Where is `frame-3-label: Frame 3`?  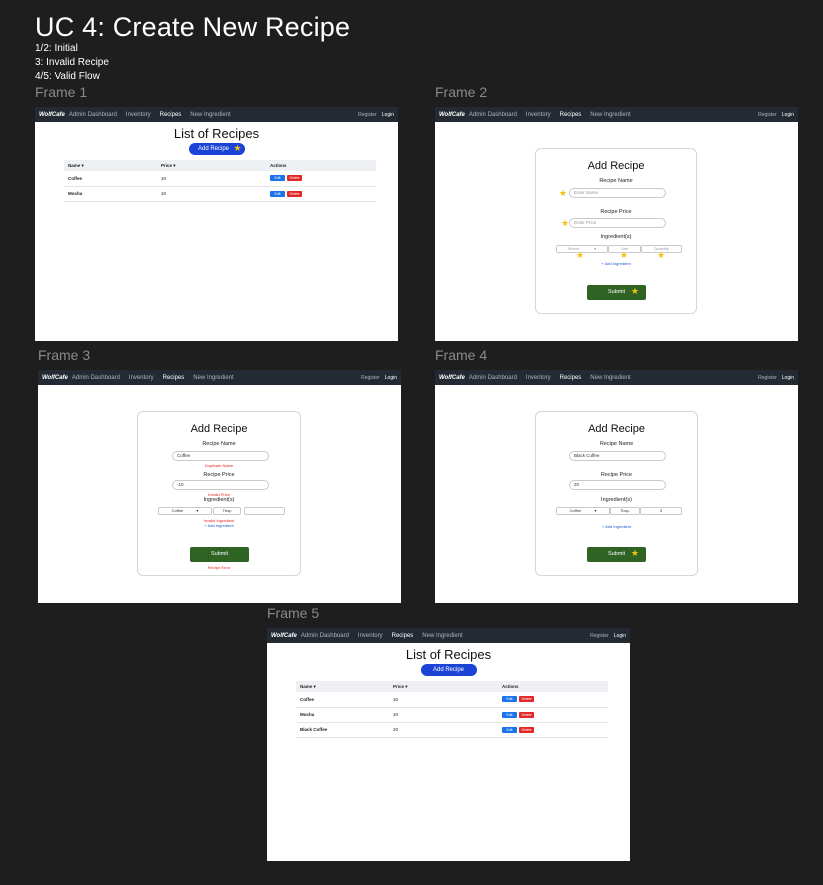
frame-3-label: Frame 3 is located at coordinates (64, 355).